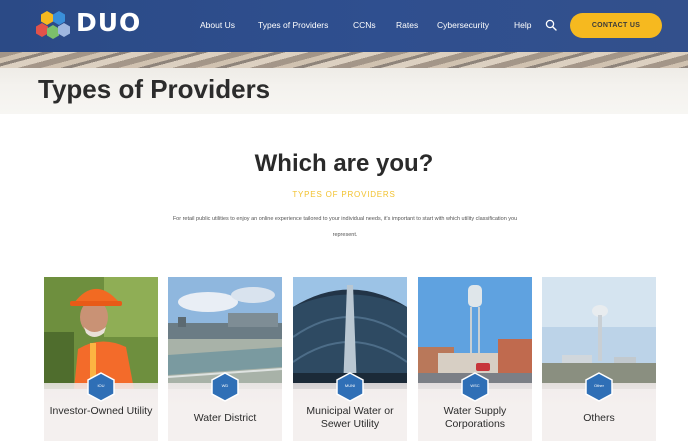 This screenshot has height=444, width=688. What do you see at coordinates (364, 25) in the screenshot?
I see `nav-link-ccns: CCNs` at bounding box center [364, 25].